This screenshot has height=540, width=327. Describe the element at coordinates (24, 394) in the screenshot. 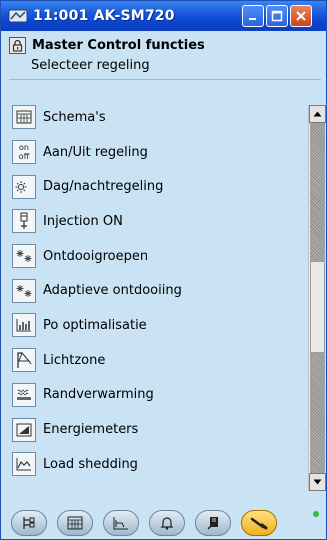

I see `rail-heat-icon` at that location.